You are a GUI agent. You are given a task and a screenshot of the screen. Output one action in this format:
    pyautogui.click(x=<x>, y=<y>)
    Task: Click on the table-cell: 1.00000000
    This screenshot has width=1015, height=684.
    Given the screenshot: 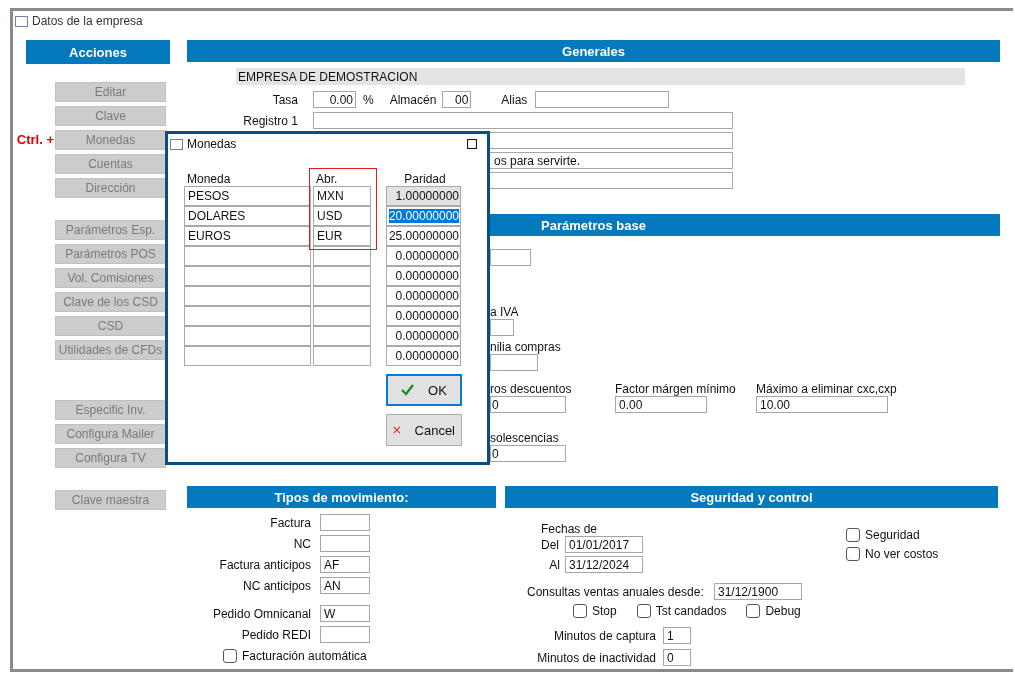 What is the action you would take?
    pyautogui.click(x=423, y=196)
    